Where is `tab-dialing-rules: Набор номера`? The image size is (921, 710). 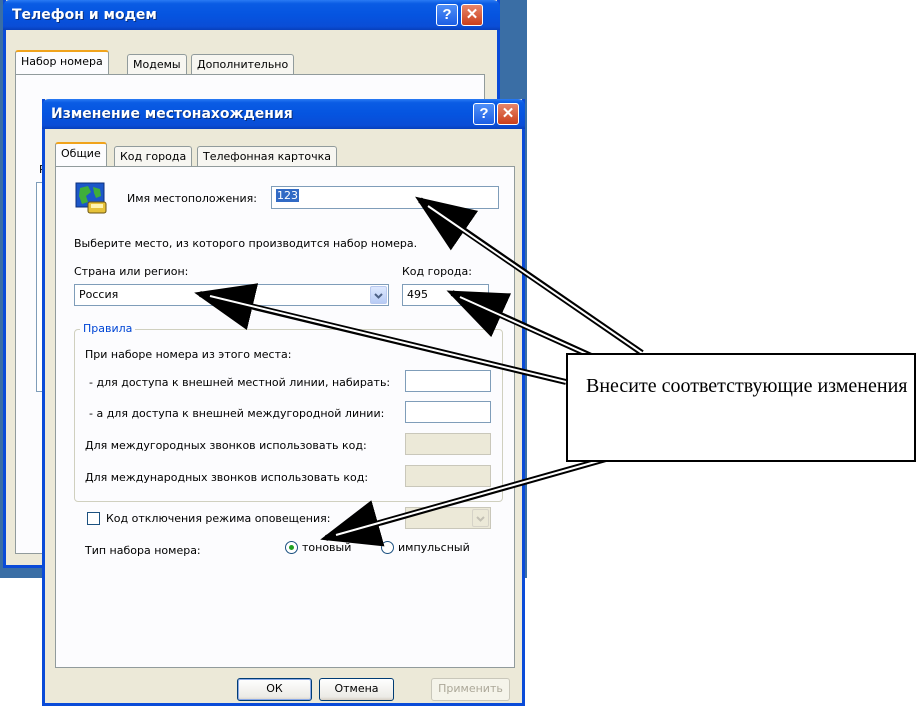
tab-dialing-rules: Набор номера is located at coordinates (62, 62).